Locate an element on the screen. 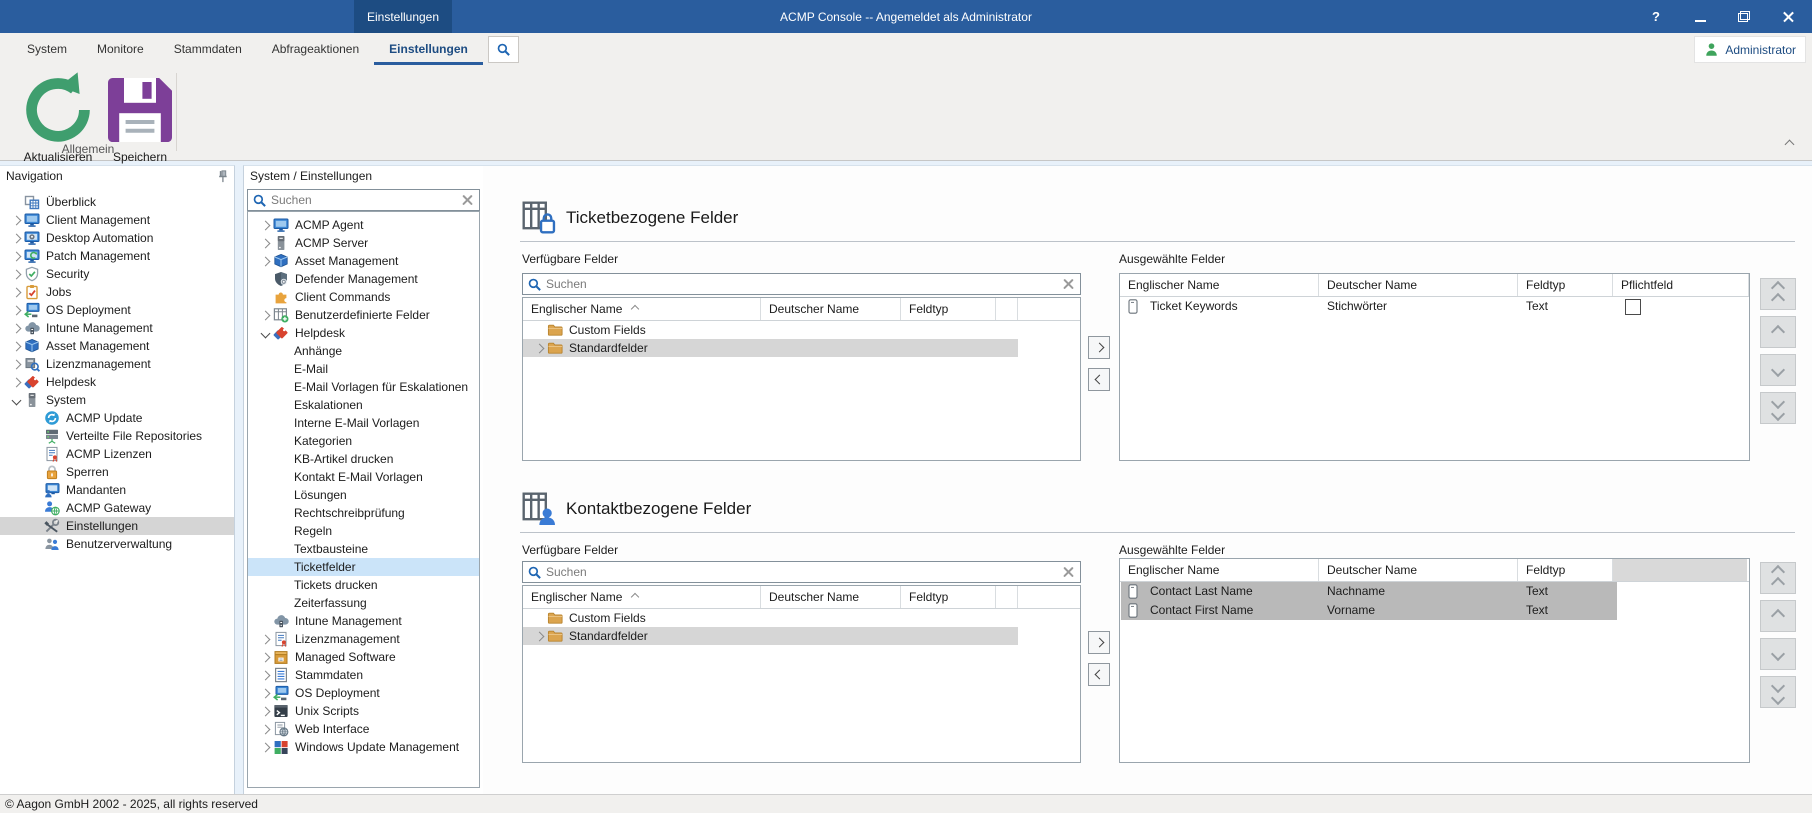 This screenshot has height=813, width=1812. tree-item-einstellungen: Einstellungen is located at coordinates (117, 526).